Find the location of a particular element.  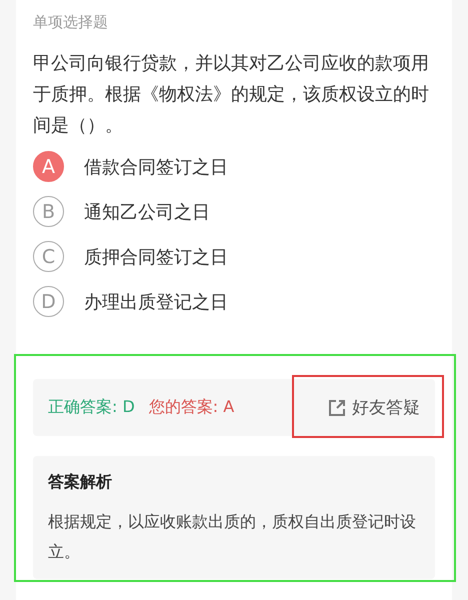

answer-option: C 质押合同签订之日 is located at coordinates (234, 256).